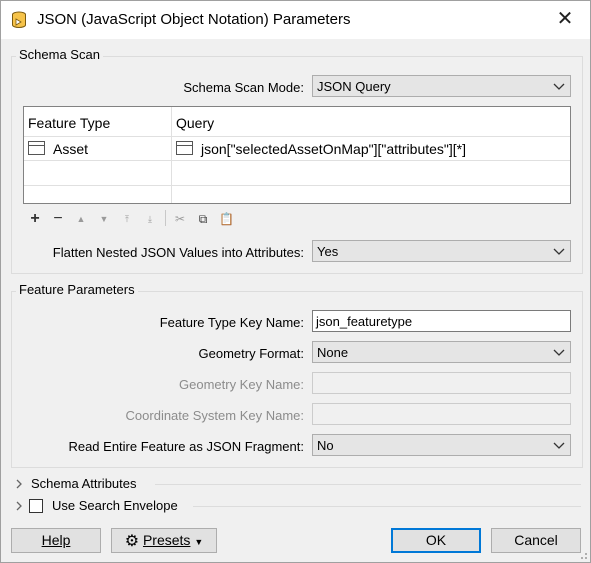 The image size is (591, 563). What do you see at coordinates (251, 353) in the screenshot?
I see `geometry-format-label: Geometry Format:` at bounding box center [251, 353].